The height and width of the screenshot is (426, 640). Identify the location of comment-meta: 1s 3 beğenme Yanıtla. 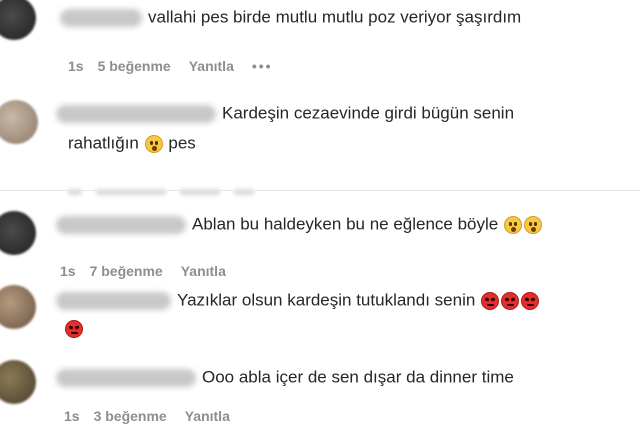
(156, 416).